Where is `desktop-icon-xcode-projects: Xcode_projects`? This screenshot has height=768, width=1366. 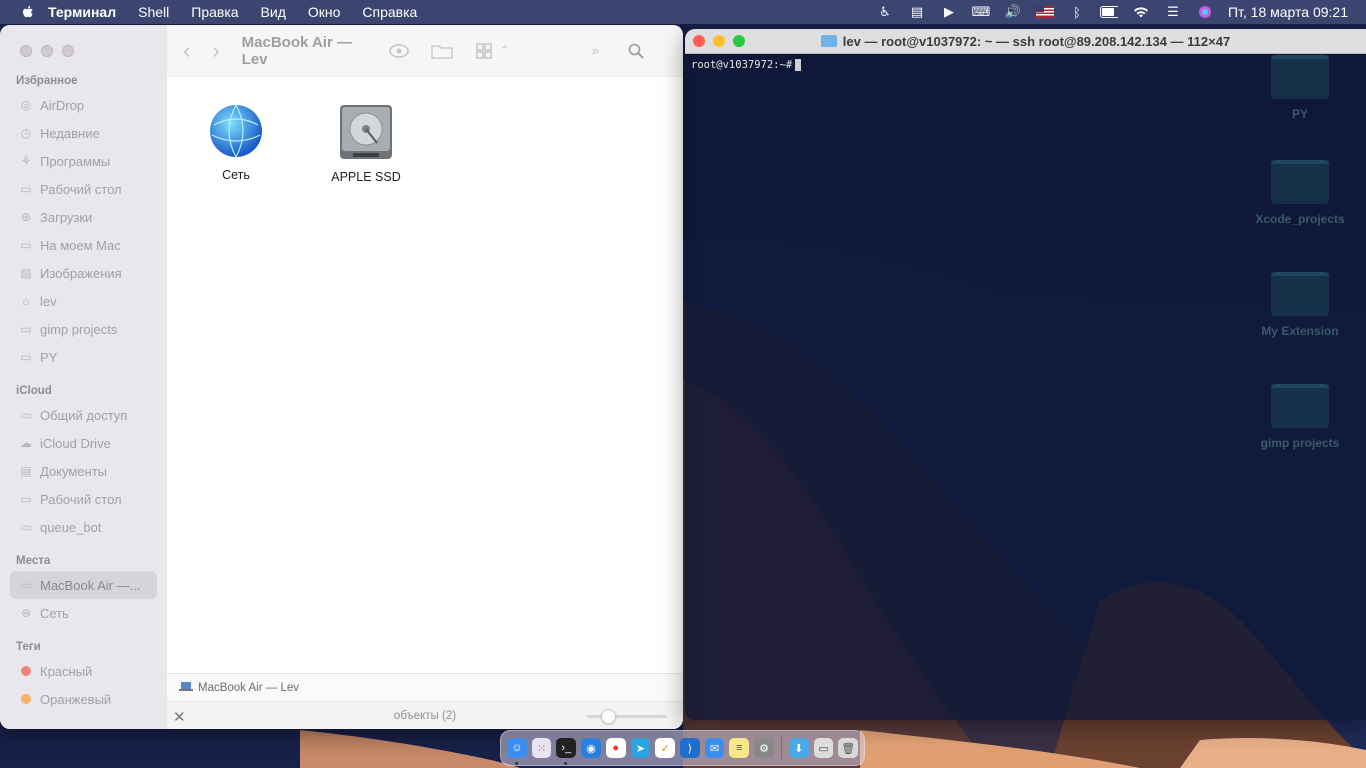
desktop-icon-xcode-projects: Xcode_projects is located at coordinates (1300, 193).